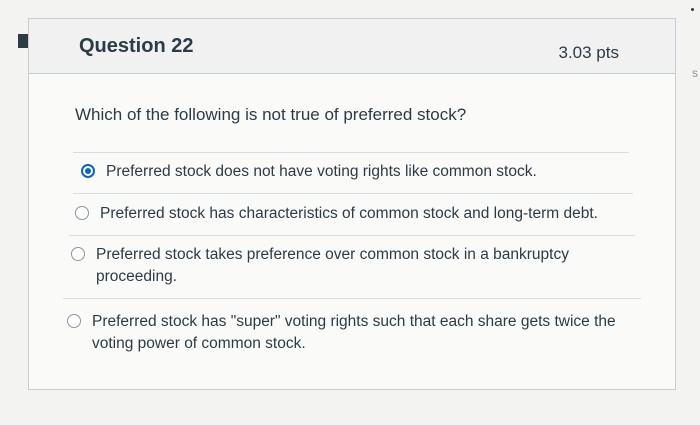  What do you see at coordinates (352, 46) in the screenshot?
I see `question-header: Question 22 3.03 pts` at bounding box center [352, 46].